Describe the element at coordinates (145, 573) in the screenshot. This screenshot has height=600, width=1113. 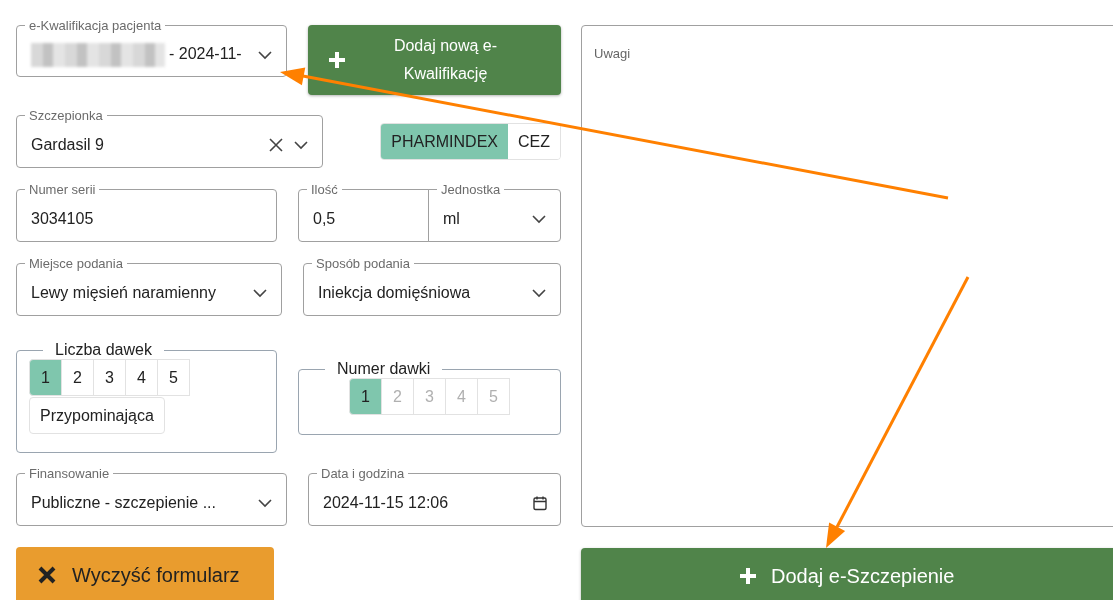
I see `clear-form-button: Wyczyść formularz` at that location.